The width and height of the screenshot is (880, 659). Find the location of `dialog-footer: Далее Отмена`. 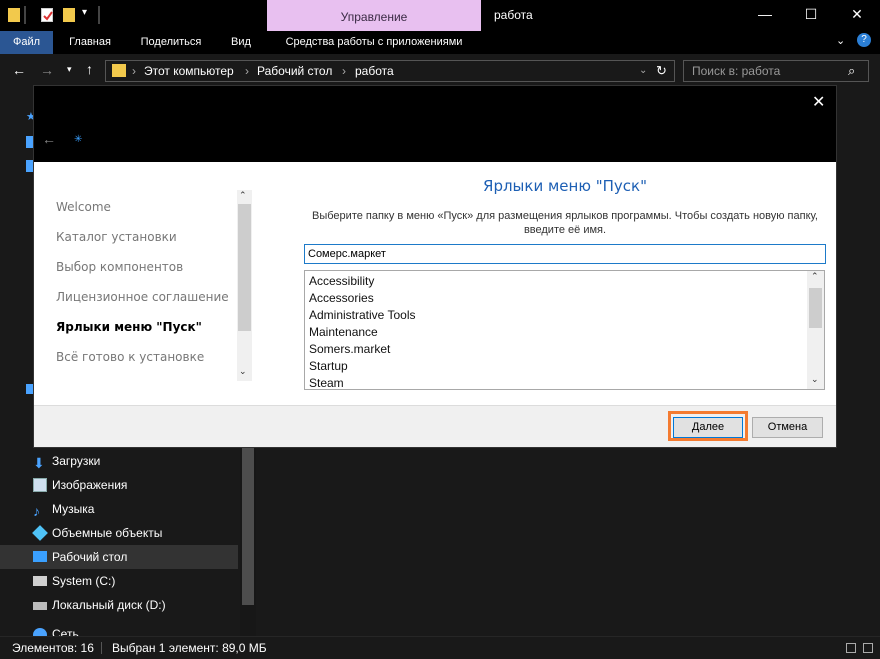

dialog-footer: Далее Отмена is located at coordinates (435, 426).